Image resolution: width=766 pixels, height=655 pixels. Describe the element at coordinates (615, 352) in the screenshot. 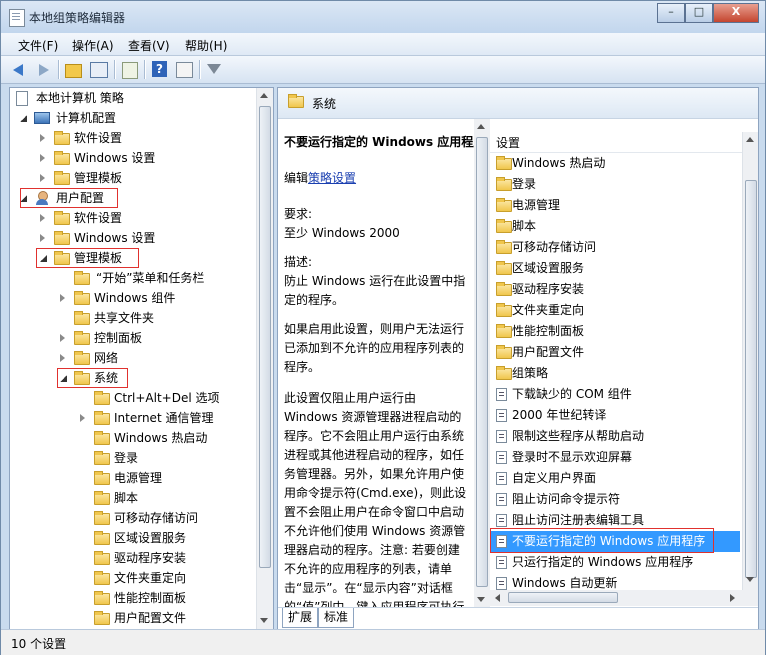

I see `list-item-folder: 用户配置文件` at that location.